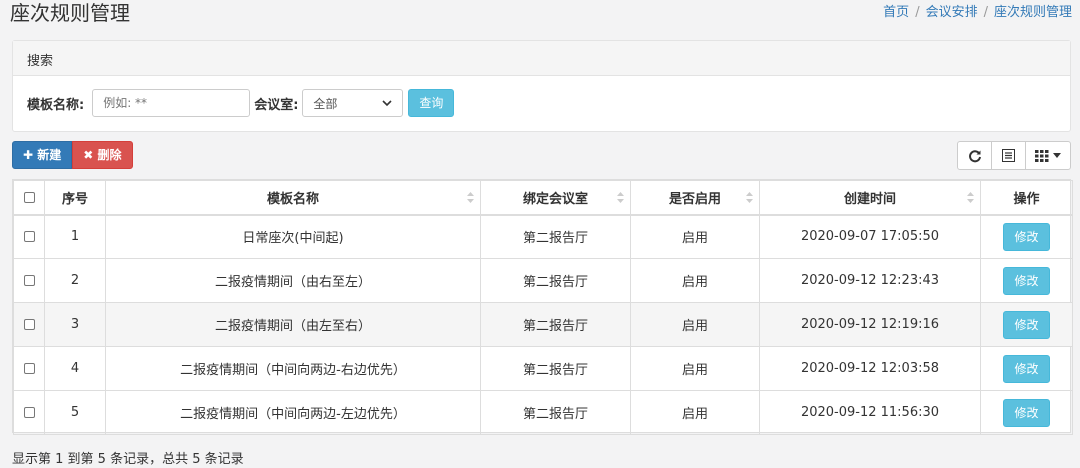 The height and width of the screenshot is (468, 1080). What do you see at coordinates (870, 324) in the screenshot?
I see `cell-created: 2020-09-12 12:19:16` at bounding box center [870, 324].